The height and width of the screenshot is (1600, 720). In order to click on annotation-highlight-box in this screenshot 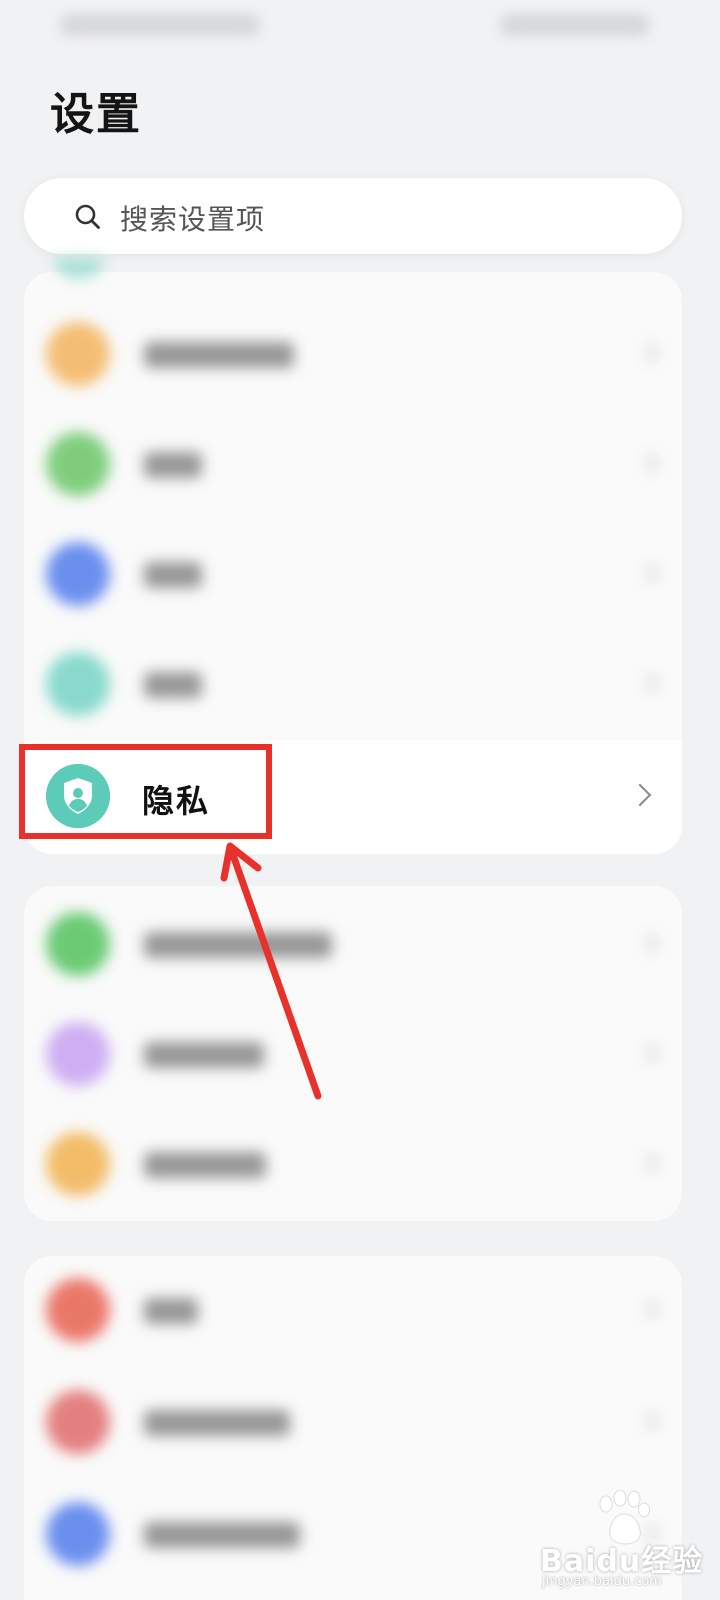, I will do `click(145, 791)`.